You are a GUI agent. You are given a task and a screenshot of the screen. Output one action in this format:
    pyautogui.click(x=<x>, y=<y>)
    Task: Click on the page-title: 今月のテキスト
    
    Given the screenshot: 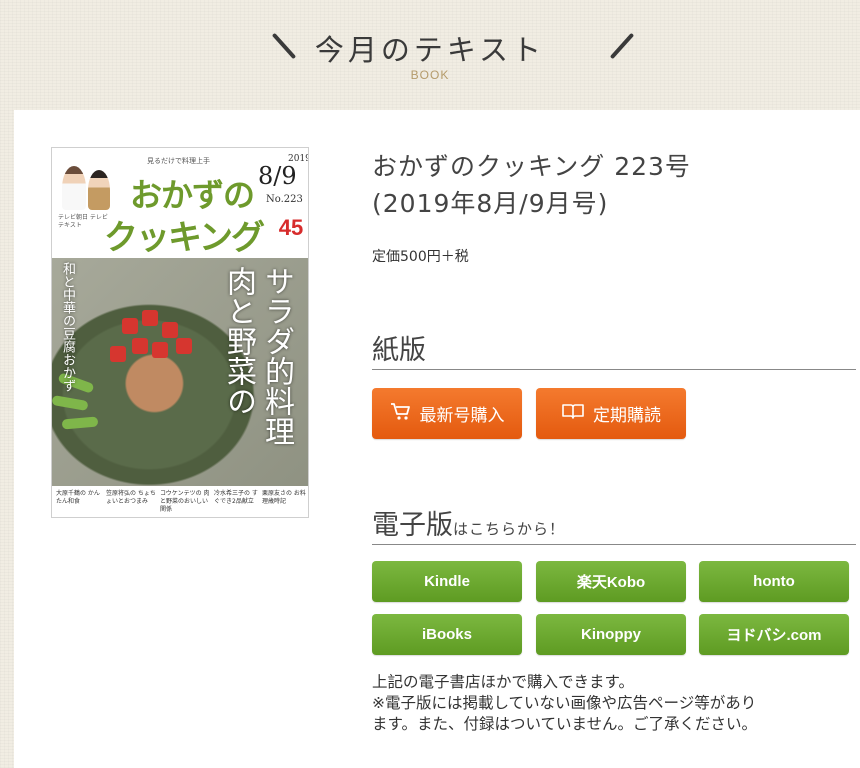 What is the action you would take?
    pyautogui.click(x=430, y=50)
    